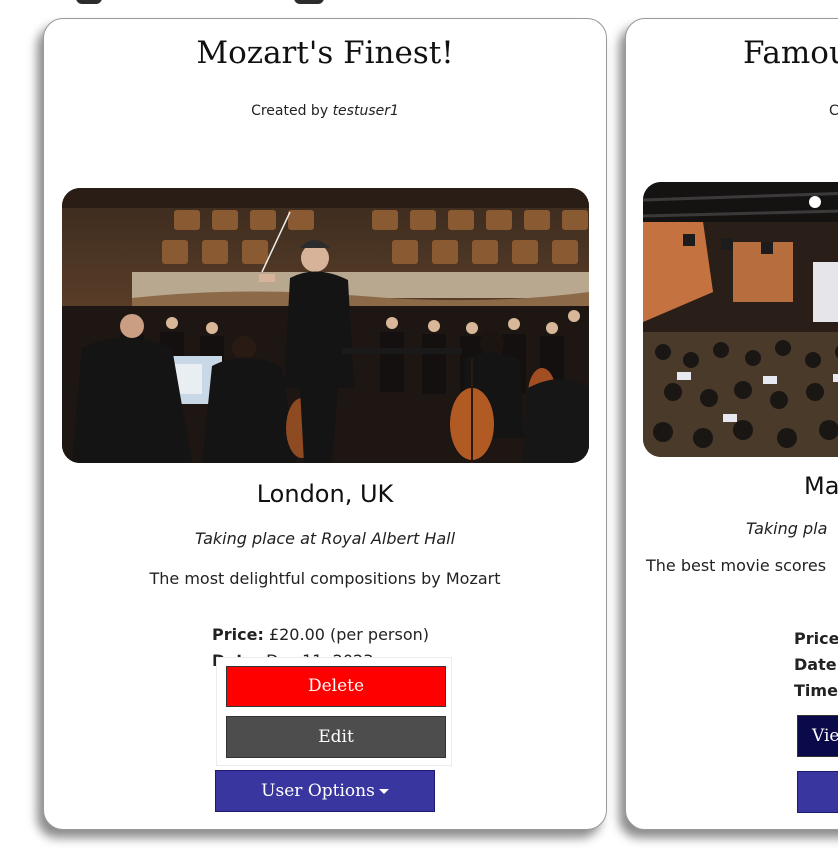 The image size is (838, 852). Describe the element at coordinates (833, 111) in the screenshot. I see `event-creator: C` at that location.